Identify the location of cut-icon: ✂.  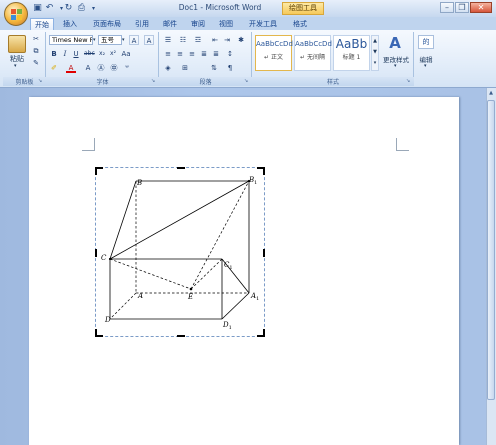
(36, 39).